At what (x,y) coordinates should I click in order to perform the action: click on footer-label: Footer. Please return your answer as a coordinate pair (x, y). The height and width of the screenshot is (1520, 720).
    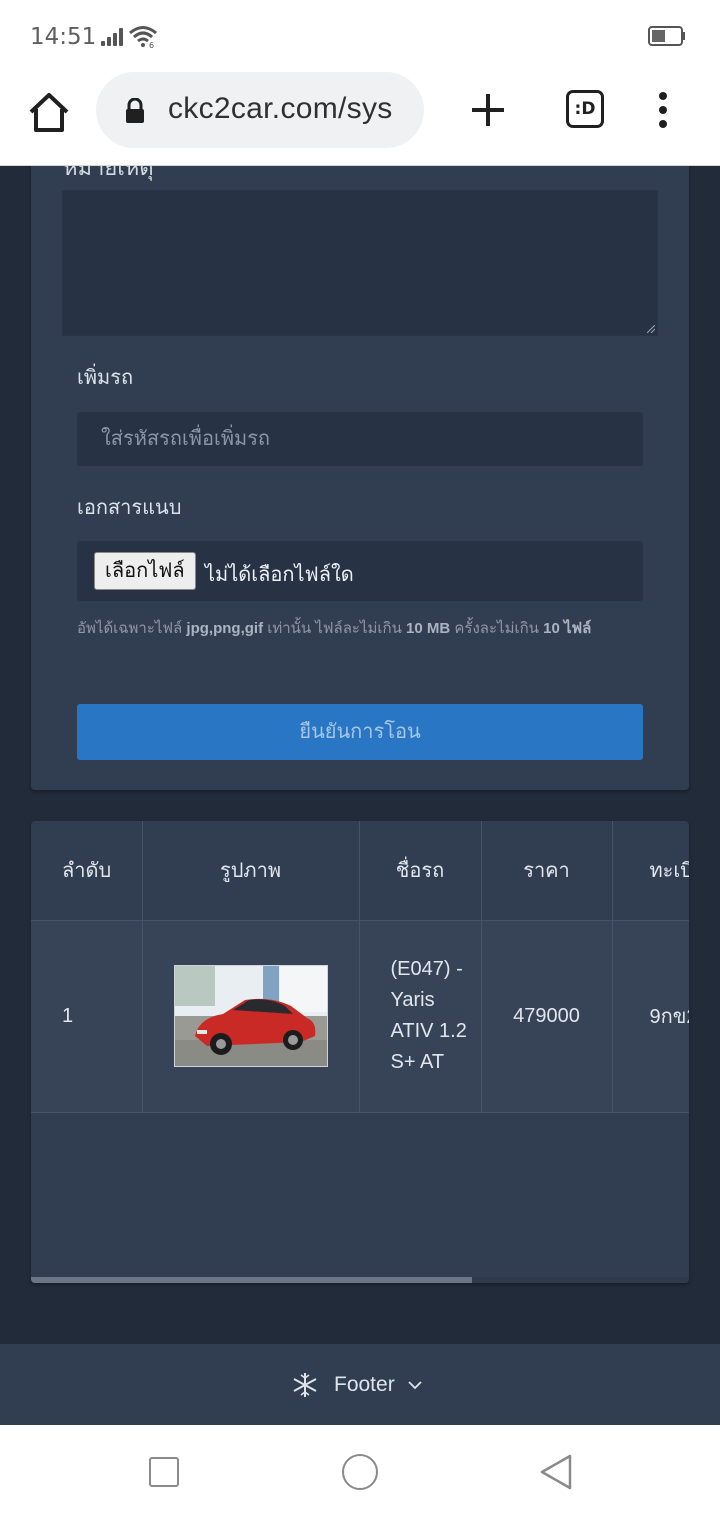
    Looking at the image, I should click on (364, 1384).